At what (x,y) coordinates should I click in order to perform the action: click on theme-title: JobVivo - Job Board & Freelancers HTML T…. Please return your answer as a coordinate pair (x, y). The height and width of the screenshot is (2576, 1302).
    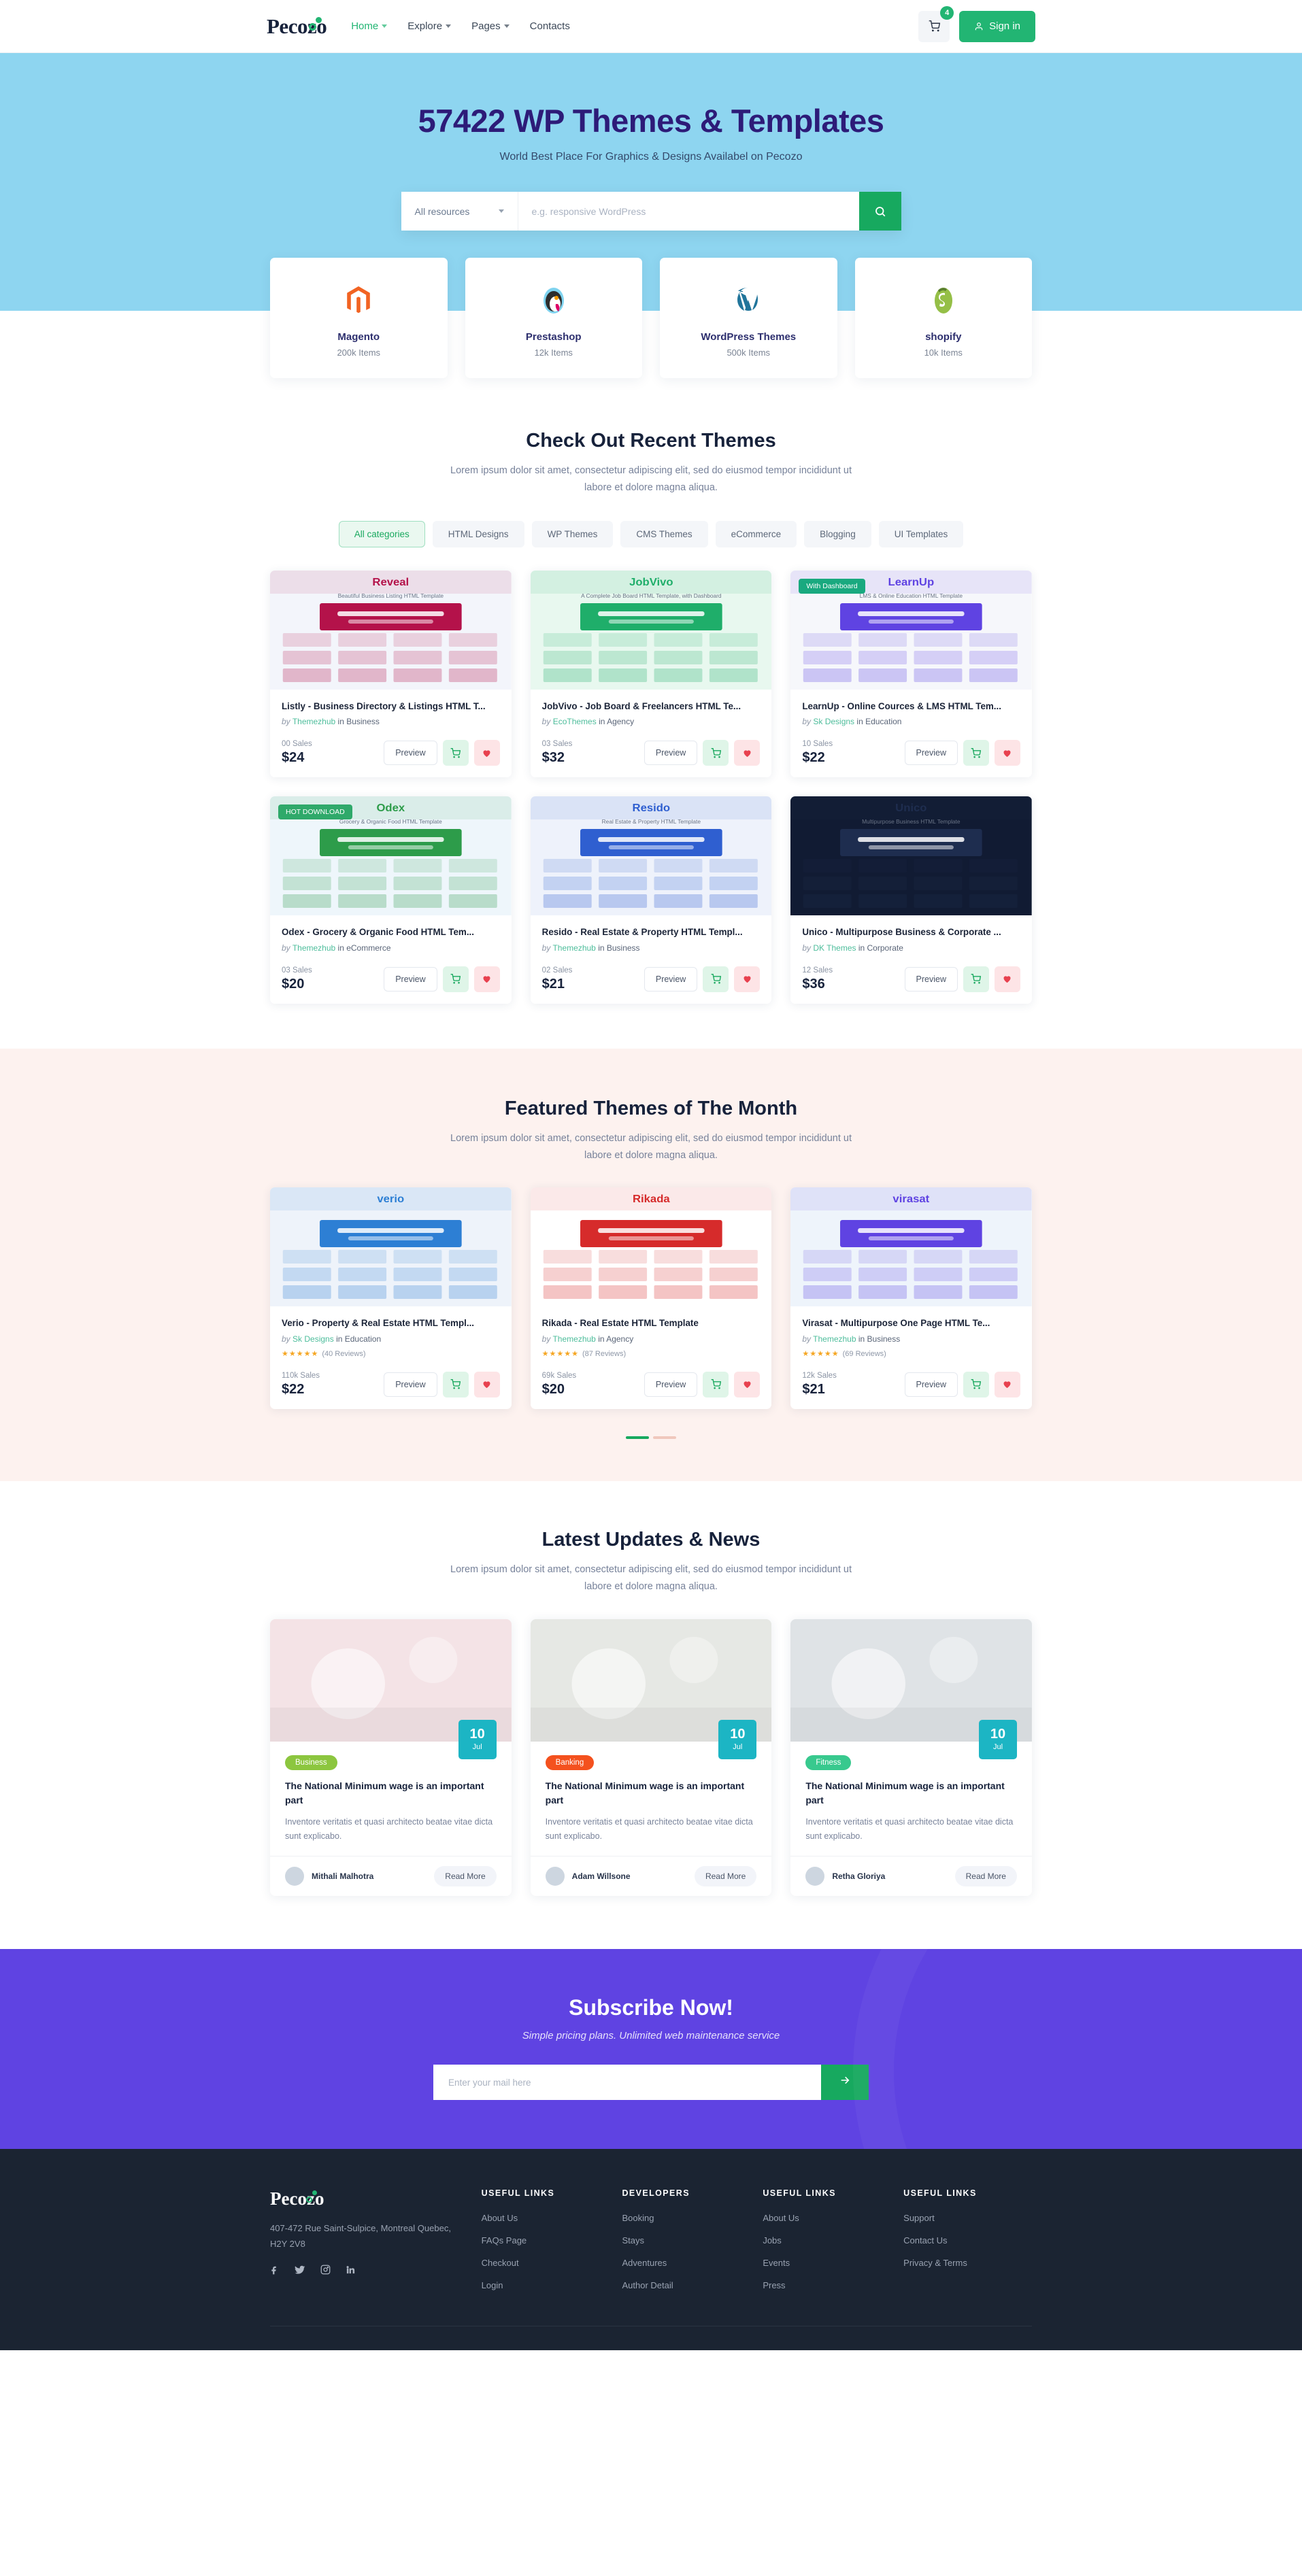
    Looking at the image, I should click on (651, 706).